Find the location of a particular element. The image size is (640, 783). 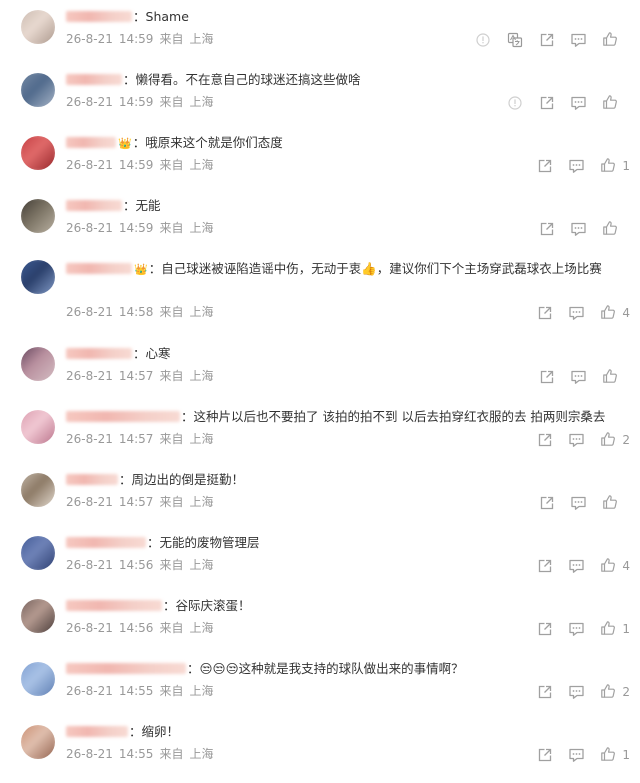

meta-time: 14:59 is located at coordinates (136, 165).